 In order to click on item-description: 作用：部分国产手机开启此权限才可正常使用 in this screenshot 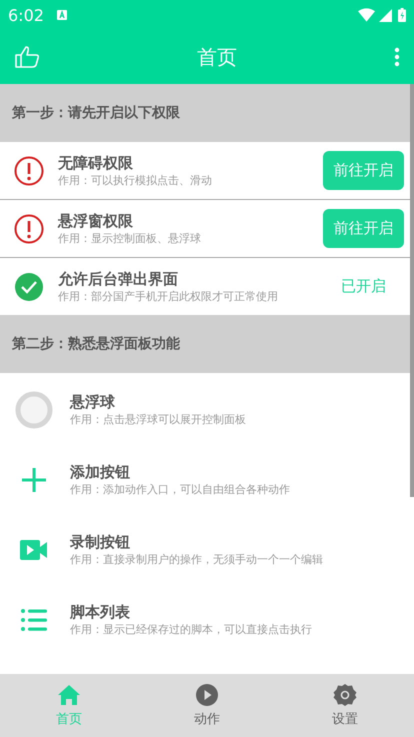, I will do `click(168, 296)`.